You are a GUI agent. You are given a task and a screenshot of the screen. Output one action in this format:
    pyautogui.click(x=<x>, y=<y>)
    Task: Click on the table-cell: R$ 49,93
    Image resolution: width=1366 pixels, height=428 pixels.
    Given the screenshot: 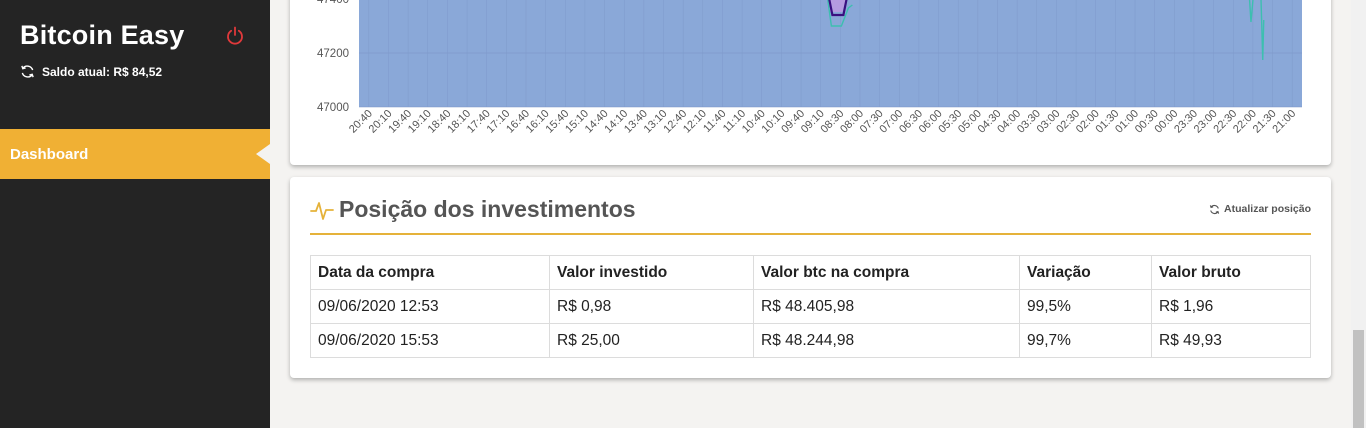 What is the action you would take?
    pyautogui.click(x=1231, y=340)
    